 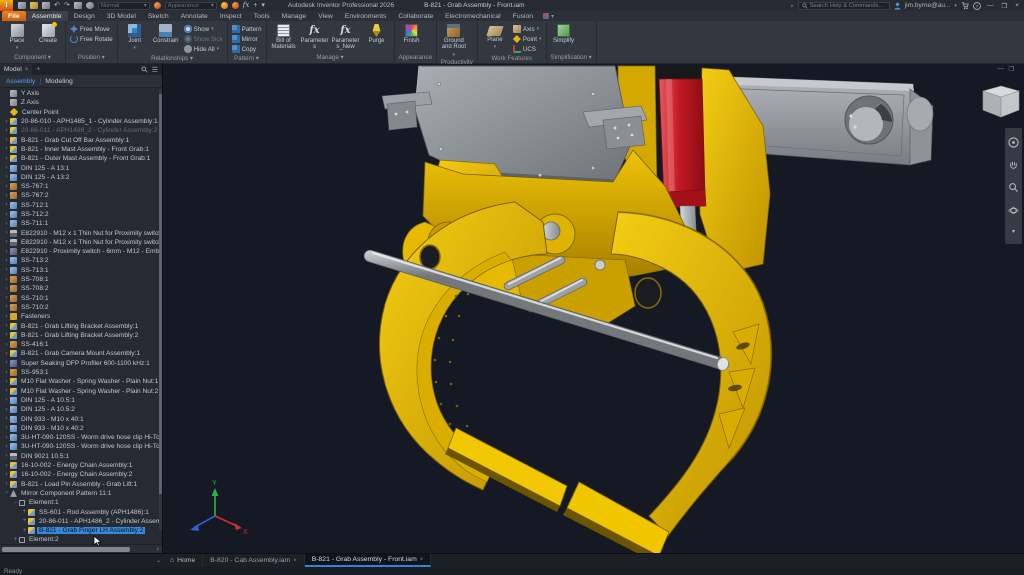 What do you see at coordinates (81, 456) in the screenshot?
I see `tree-item: › DIN 9021 10.5:1` at bounding box center [81, 456].